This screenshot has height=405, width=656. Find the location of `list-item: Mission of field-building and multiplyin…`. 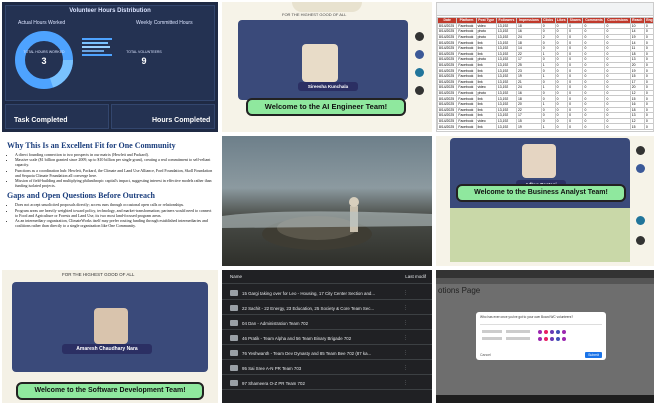

list-item: Mission of field-building and multiplyin… is located at coordinates (114, 183).